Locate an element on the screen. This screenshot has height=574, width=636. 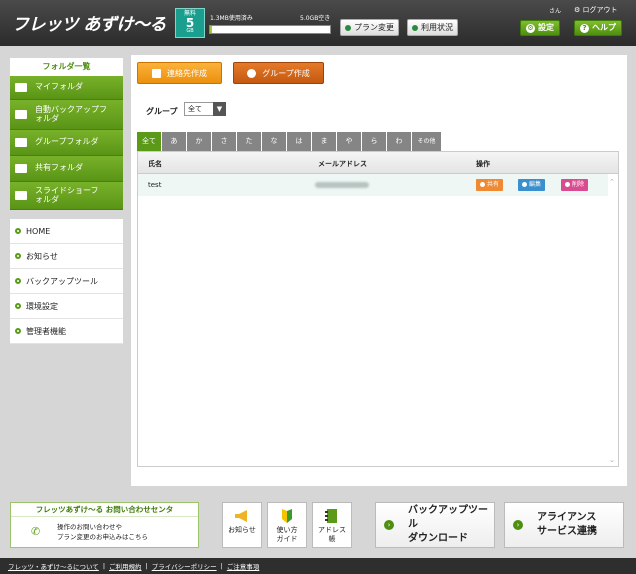
edit-button: 編集 is located at coordinates (532, 185).